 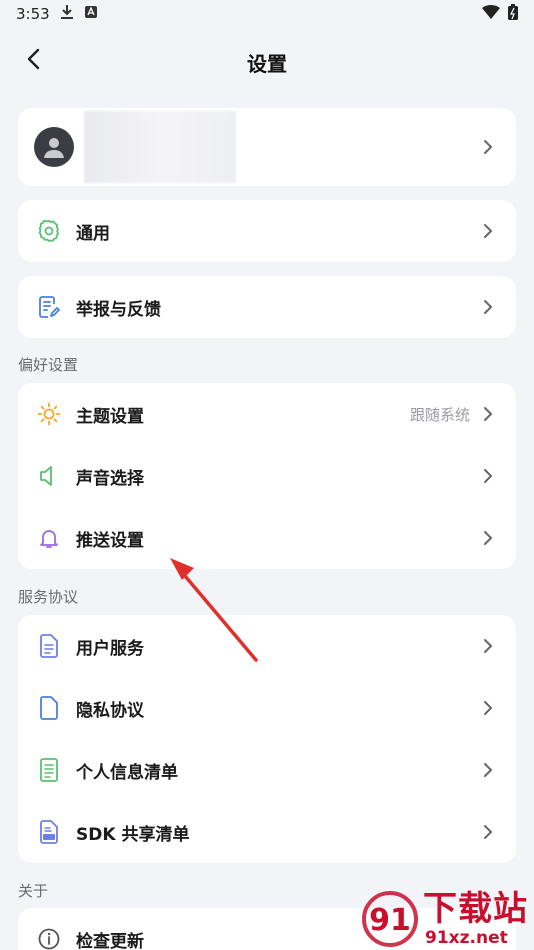 What do you see at coordinates (439, 414) in the screenshot?
I see `theme-value: 跟随系统` at bounding box center [439, 414].